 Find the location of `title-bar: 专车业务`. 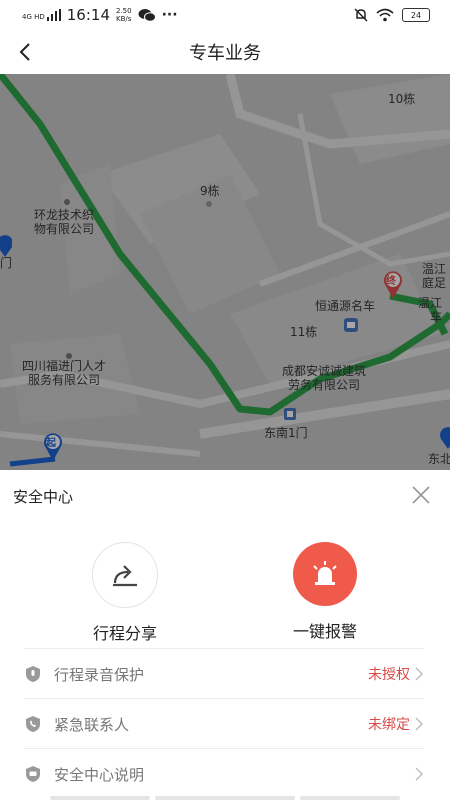

title-bar: 专车业务 is located at coordinates (225, 52).